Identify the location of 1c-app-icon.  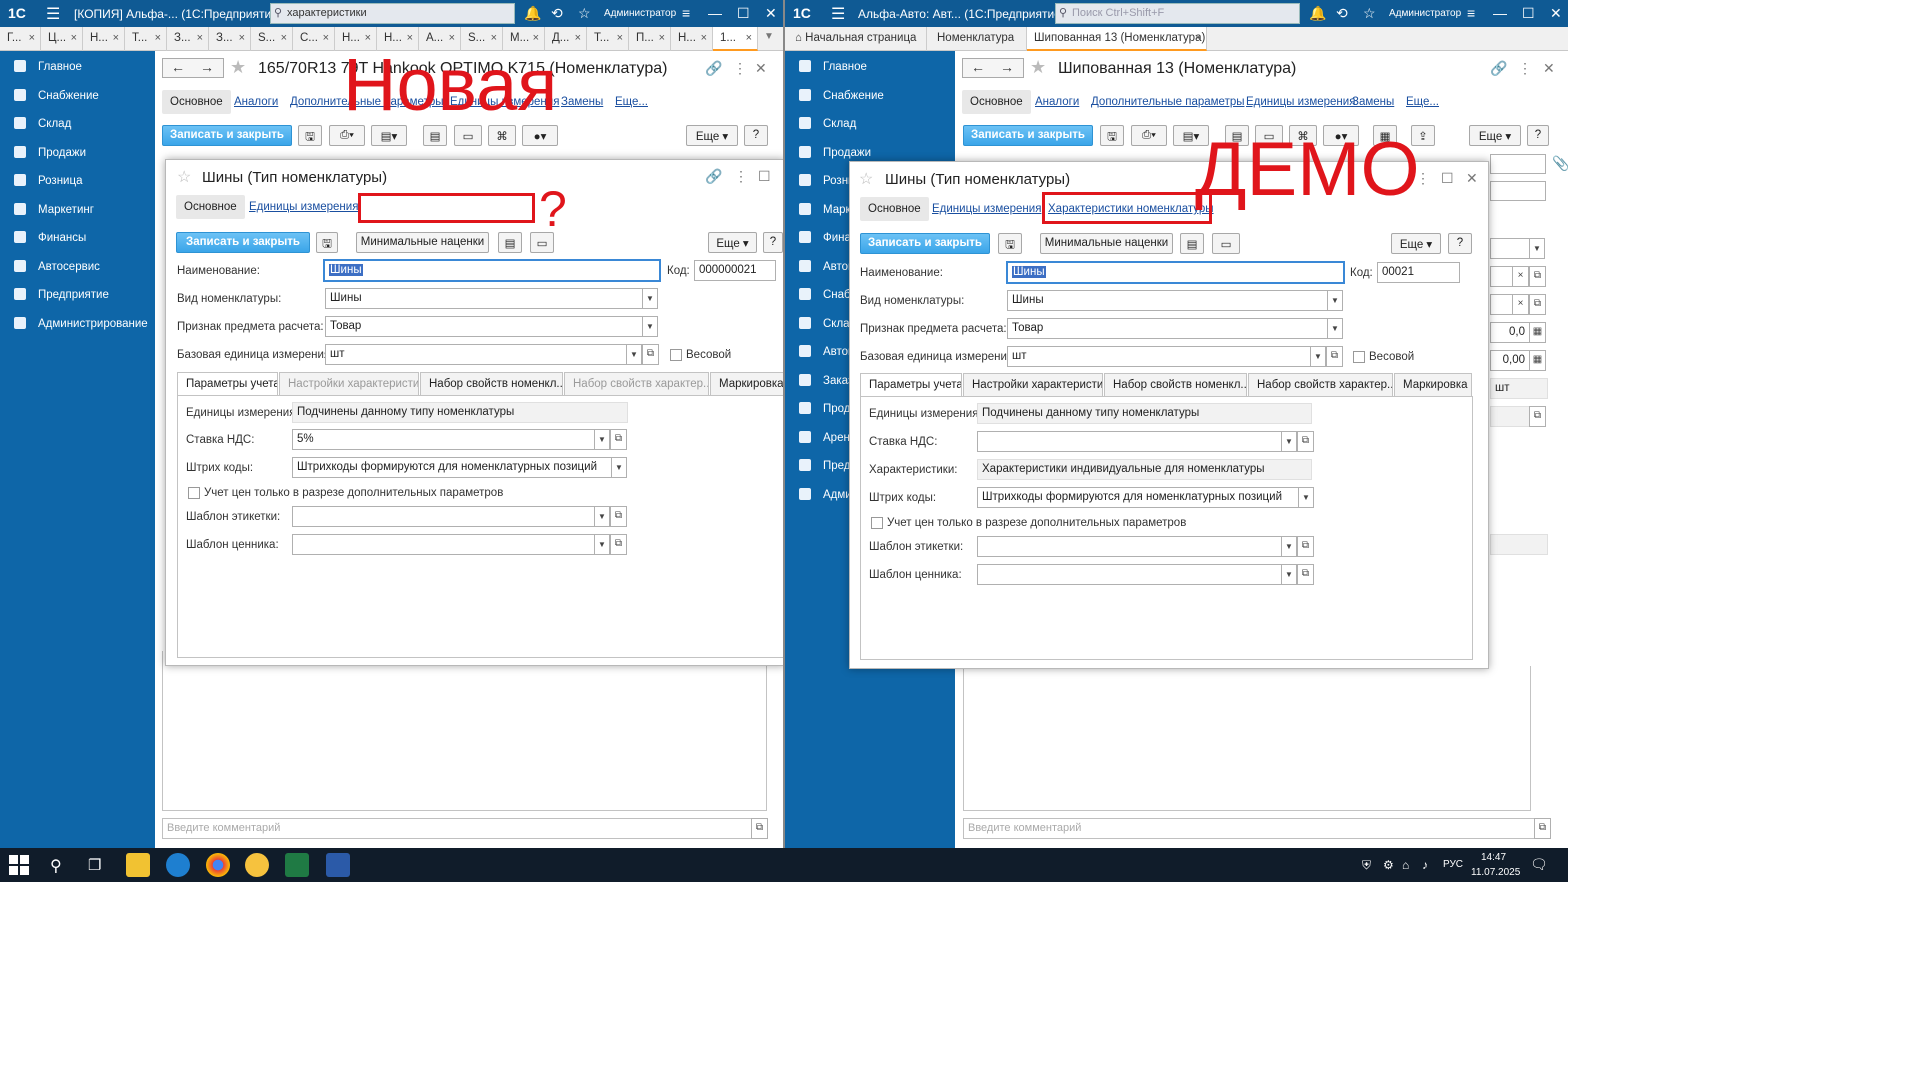
(257, 865).